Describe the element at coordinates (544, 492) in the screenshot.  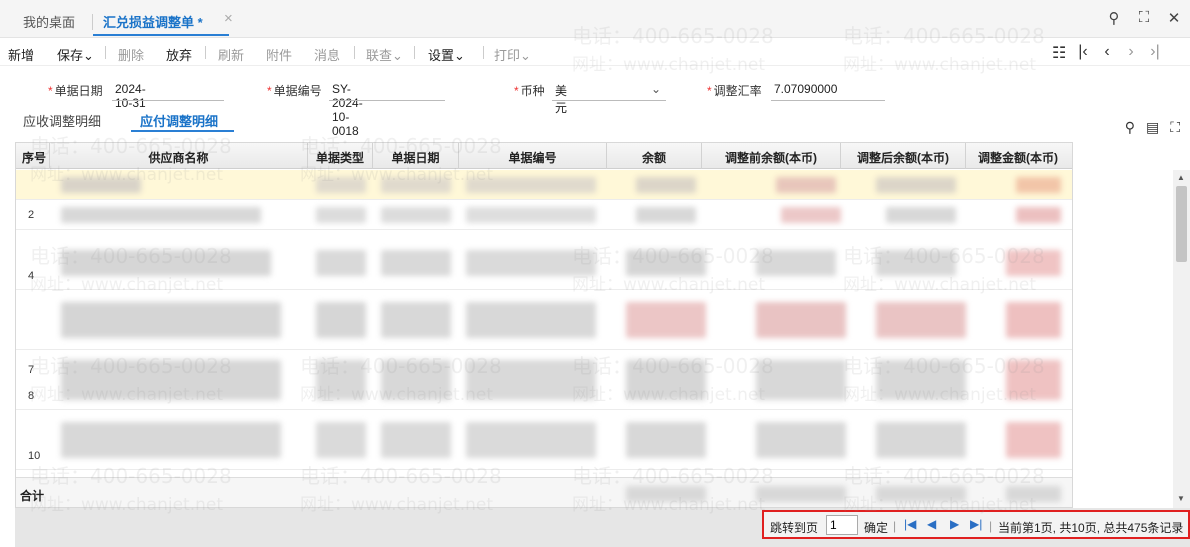
I see `total-row: 合计` at that location.